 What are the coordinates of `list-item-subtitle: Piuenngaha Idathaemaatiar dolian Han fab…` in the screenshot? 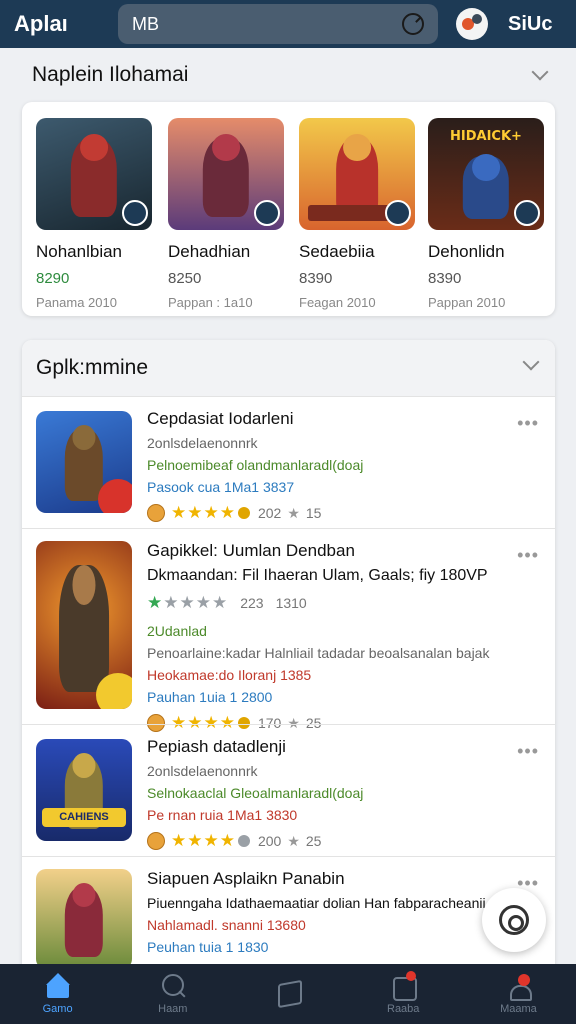 It's located at (316, 903).